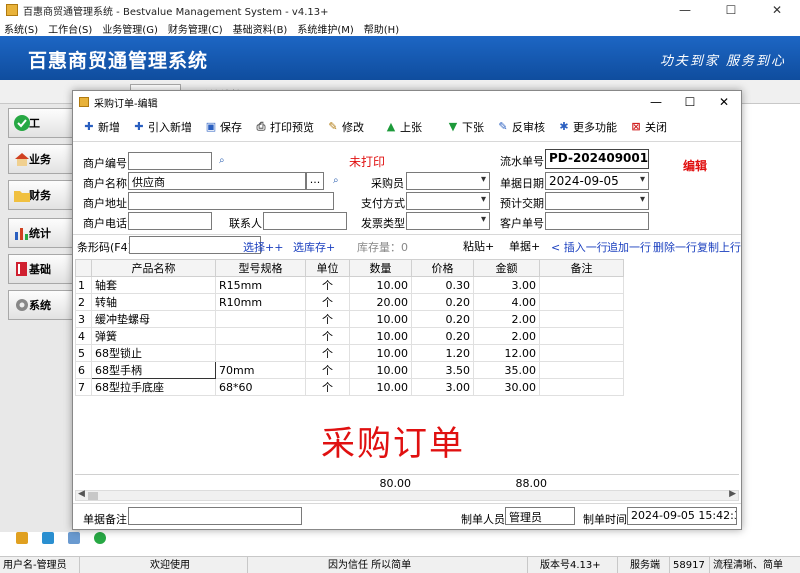 This screenshot has height=573, width=800. I want to click on refresh-icon, so click(100, 538).